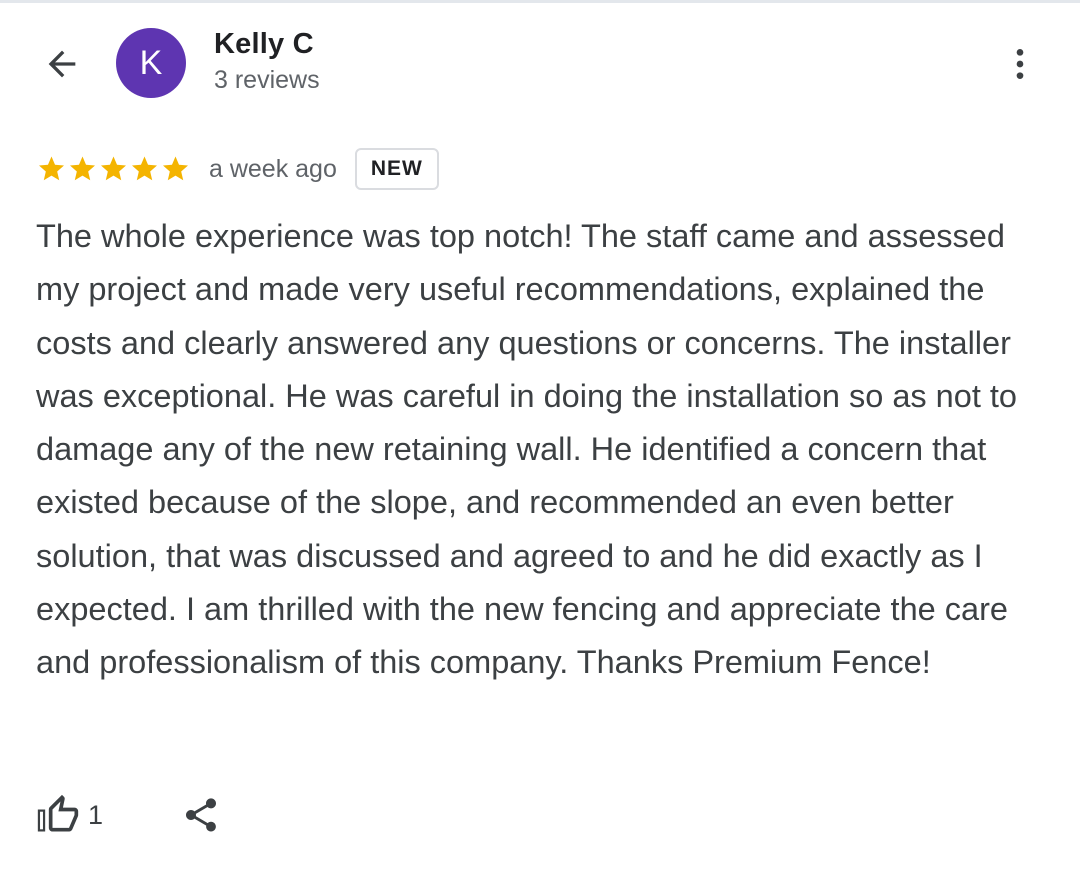  I want to click on avatar-initial: K, so click(151, 62).